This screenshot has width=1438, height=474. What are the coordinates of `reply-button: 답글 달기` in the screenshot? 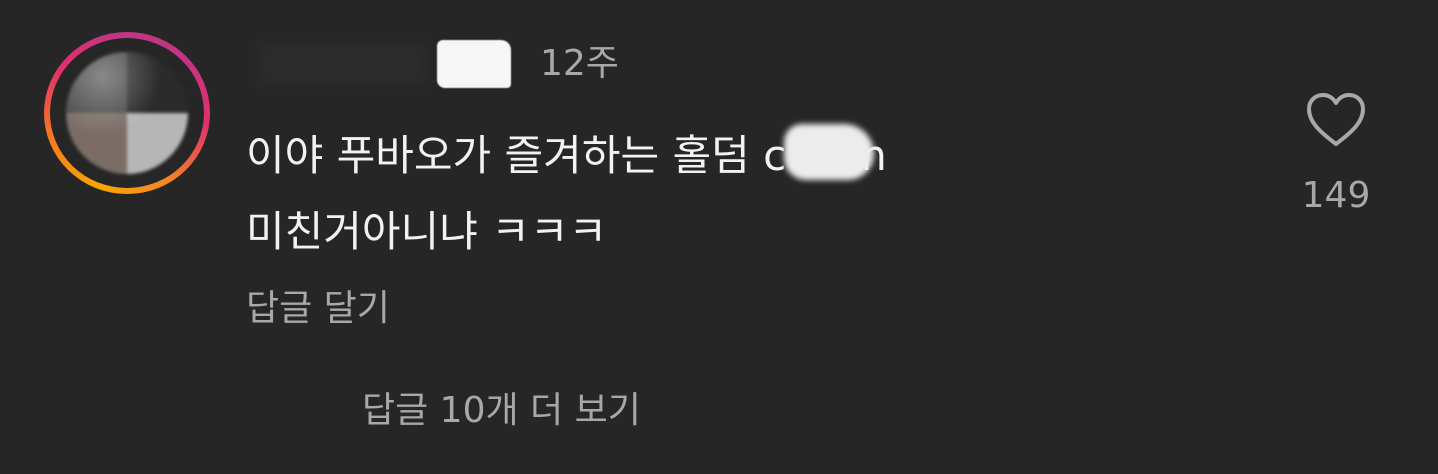 It's located at (318, 309).